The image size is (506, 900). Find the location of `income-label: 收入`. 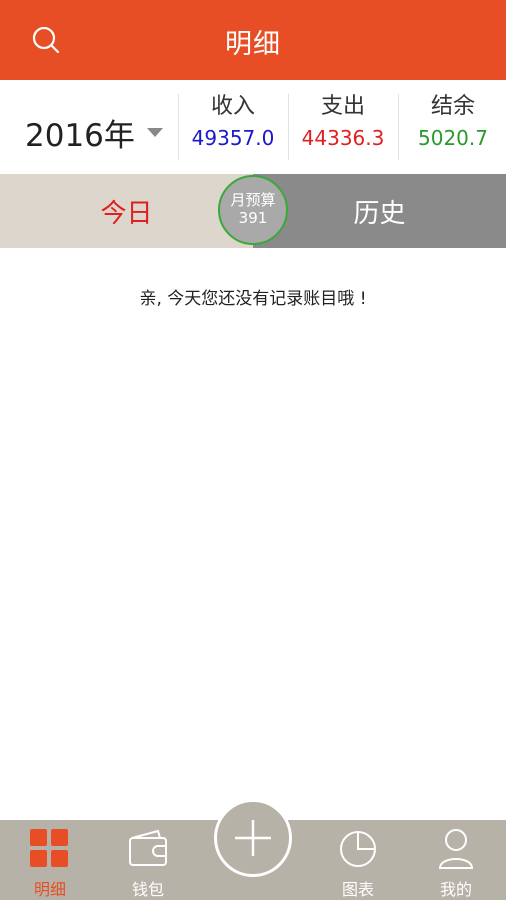

income-label: 收入 is located at coordinates (232, 106).